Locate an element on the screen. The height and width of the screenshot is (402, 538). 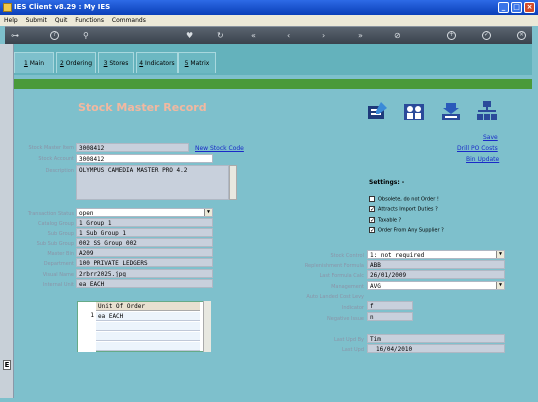
refresh-icon: ↻ is located at coordinates (220, 35).